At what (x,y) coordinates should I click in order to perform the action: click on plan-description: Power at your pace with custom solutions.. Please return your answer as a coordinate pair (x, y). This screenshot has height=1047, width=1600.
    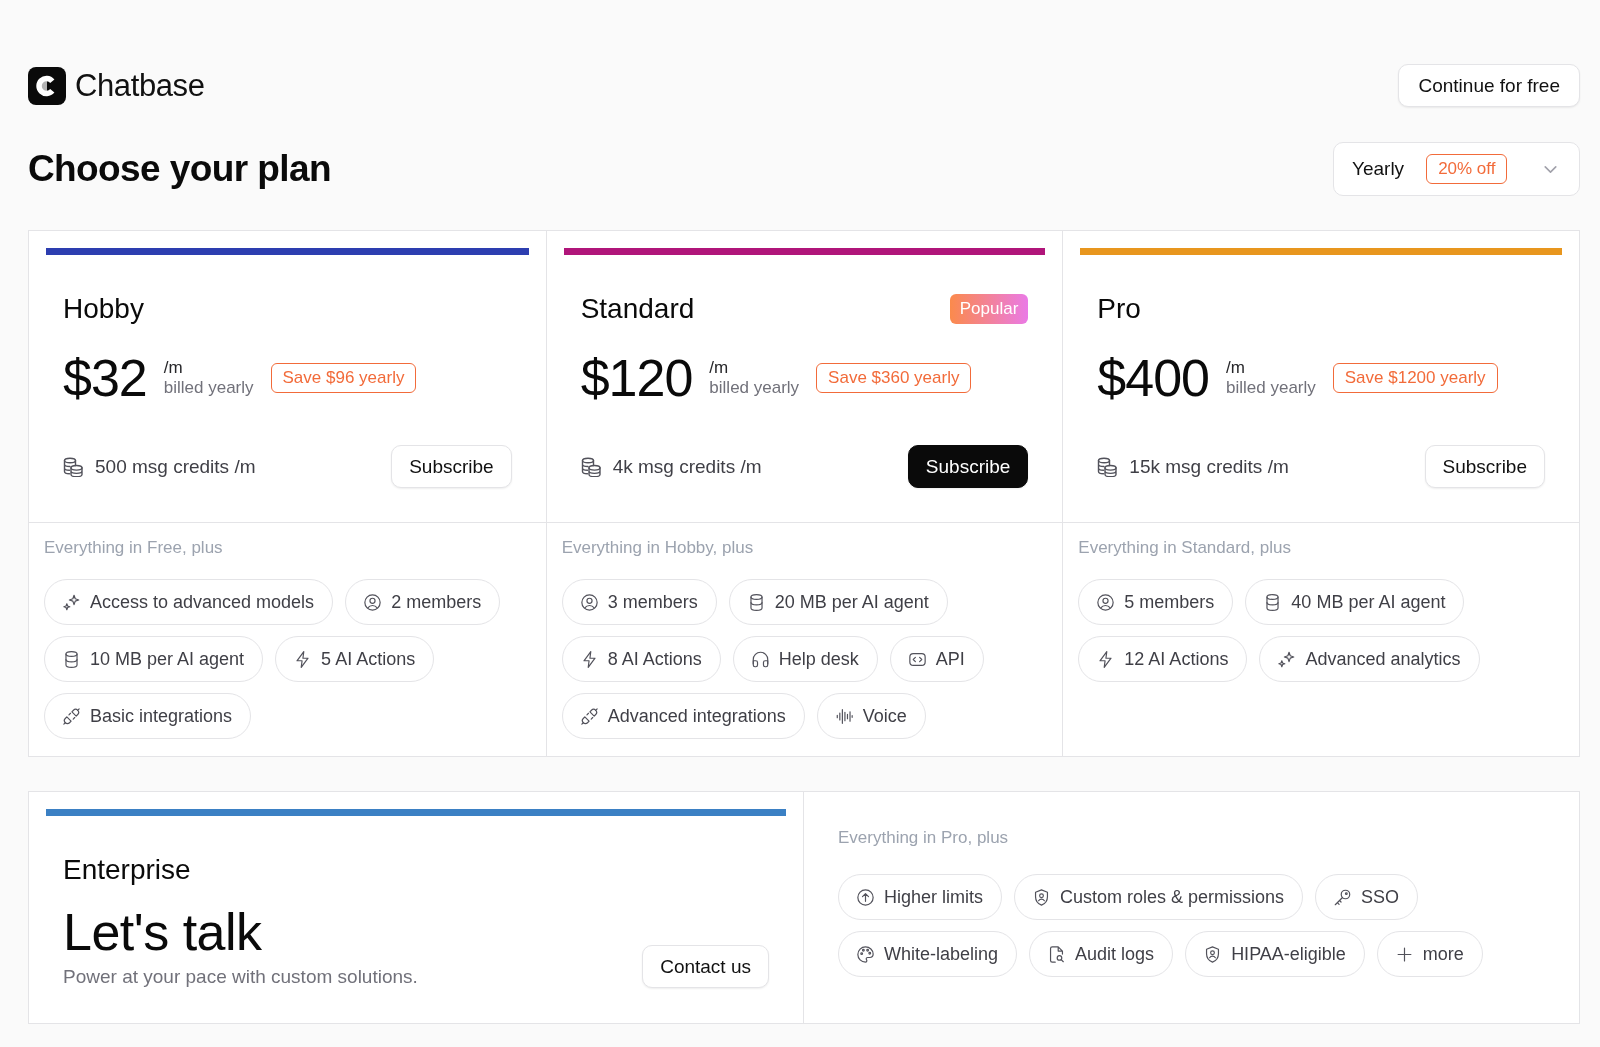
    Looking at the image, I should click on (240, 977).